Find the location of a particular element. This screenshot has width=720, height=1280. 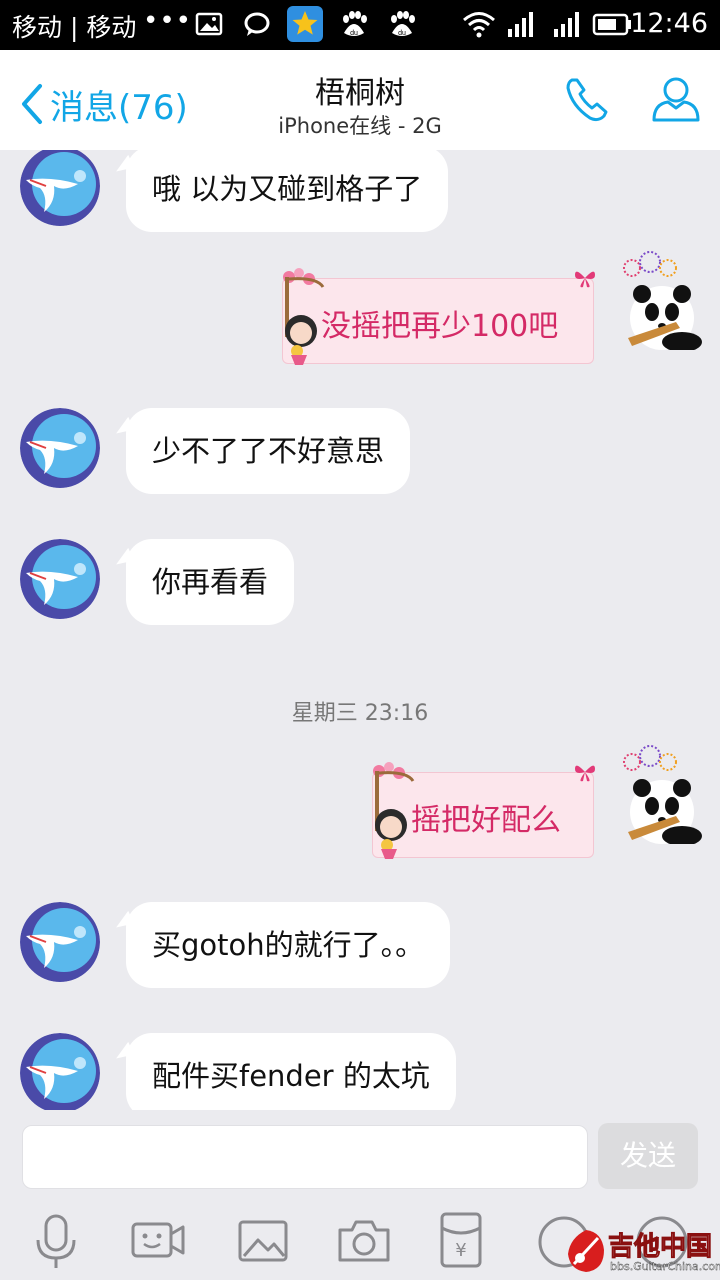

back-button: 消息(76) is located at coordinates (108, 103).